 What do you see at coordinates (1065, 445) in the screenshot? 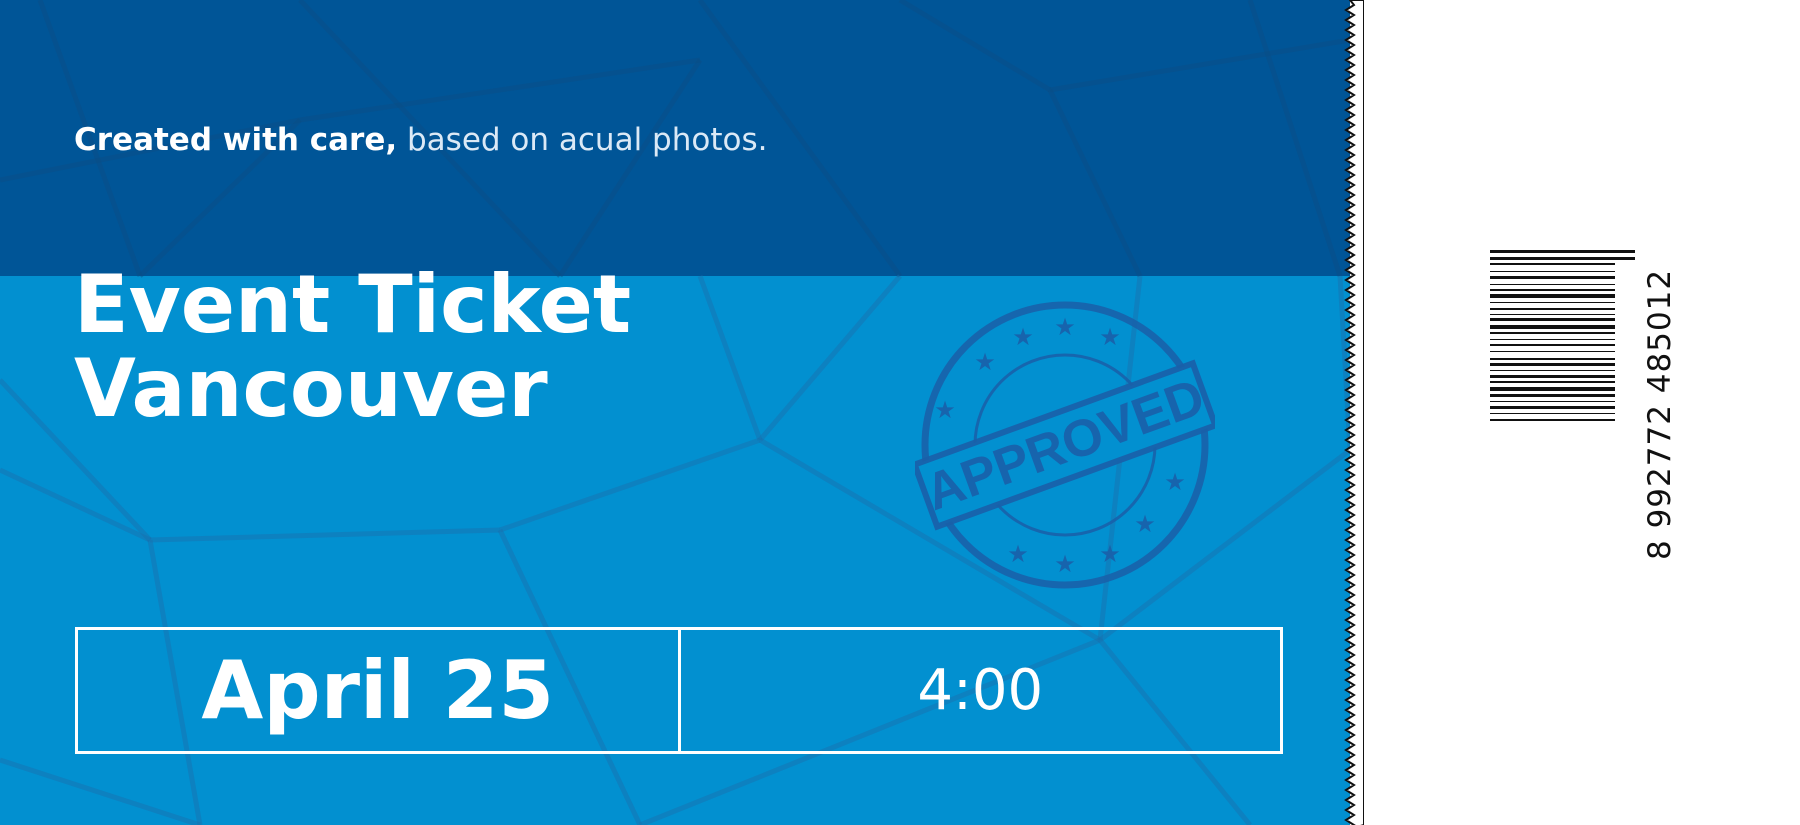
I see `approved-stamp: APPROVED ★ ★ ★ ★ ★ ★ ★ ★ ★ ★` at bounding box center [1065, 445].